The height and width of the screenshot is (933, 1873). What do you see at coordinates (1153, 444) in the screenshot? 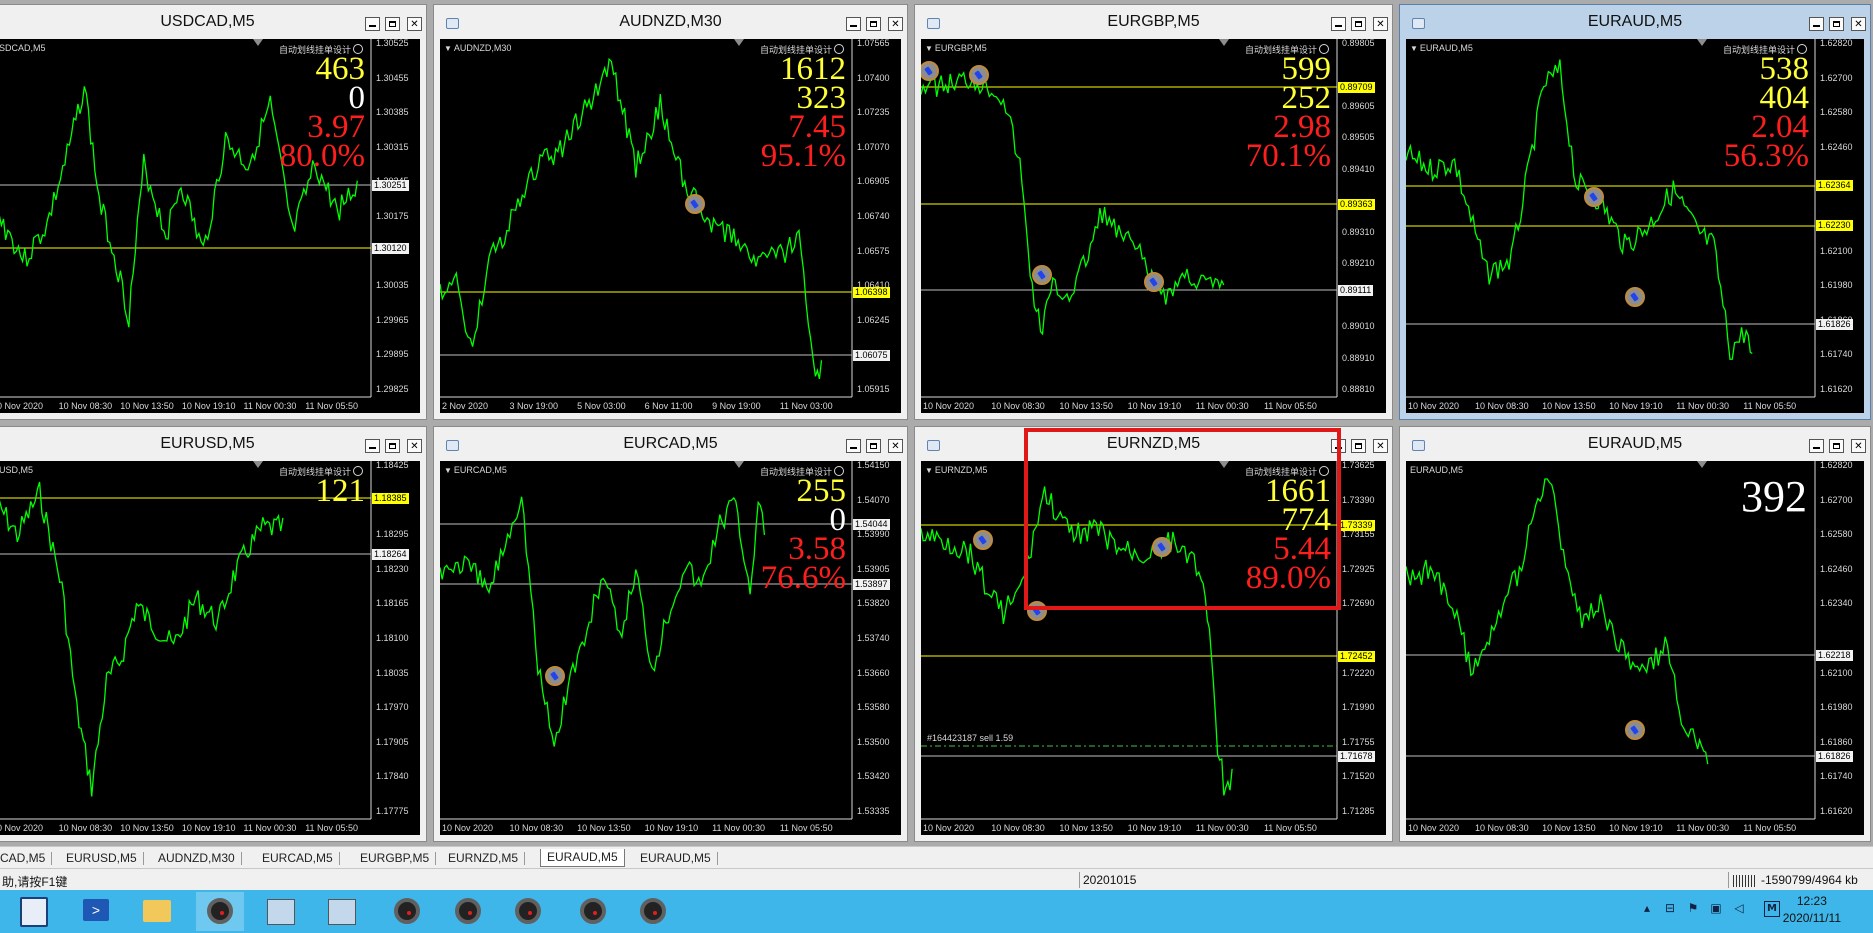
I see `chart-titlebar: EURNZD,M5` at bounding box center [1153, 444].